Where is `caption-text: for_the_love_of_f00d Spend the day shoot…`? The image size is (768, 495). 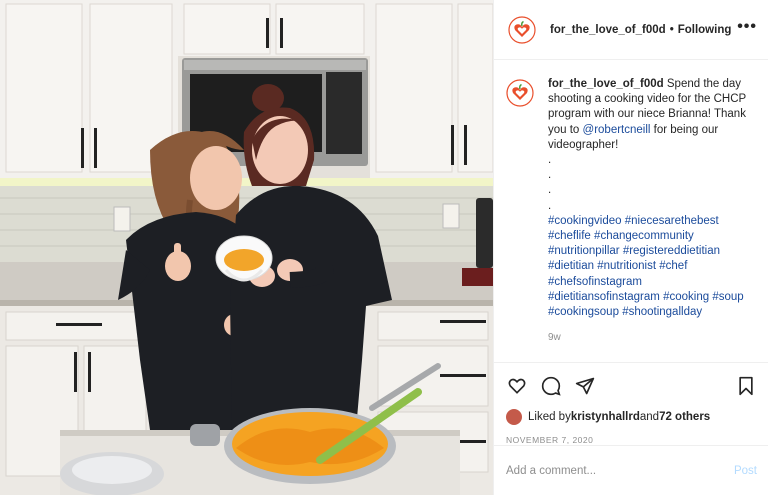 caption-text: for_the_love_of_f00d Spend the day shoot… is located at coordinates (652, 211).